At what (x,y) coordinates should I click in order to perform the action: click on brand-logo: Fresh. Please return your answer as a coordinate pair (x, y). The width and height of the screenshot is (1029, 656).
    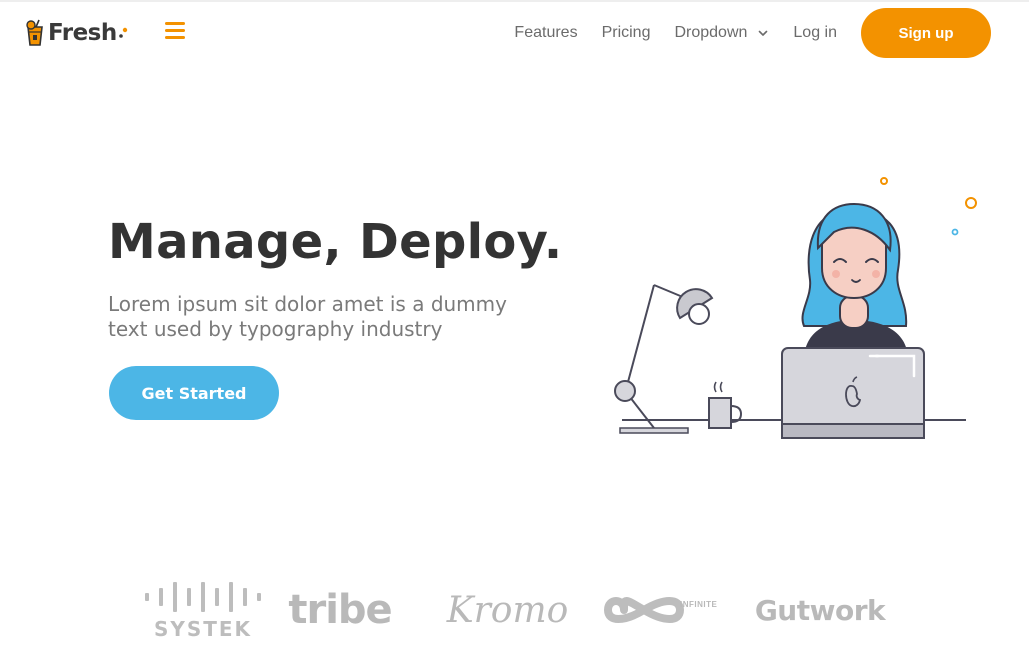
    Looking at the image, I should click on (76, 33).